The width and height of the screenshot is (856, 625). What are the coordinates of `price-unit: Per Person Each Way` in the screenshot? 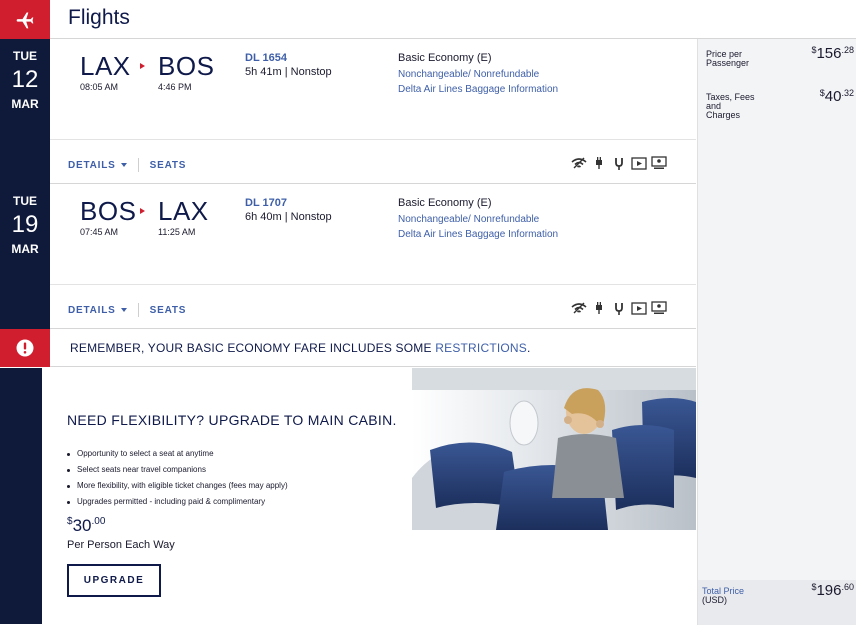 It's located at (121, 545).